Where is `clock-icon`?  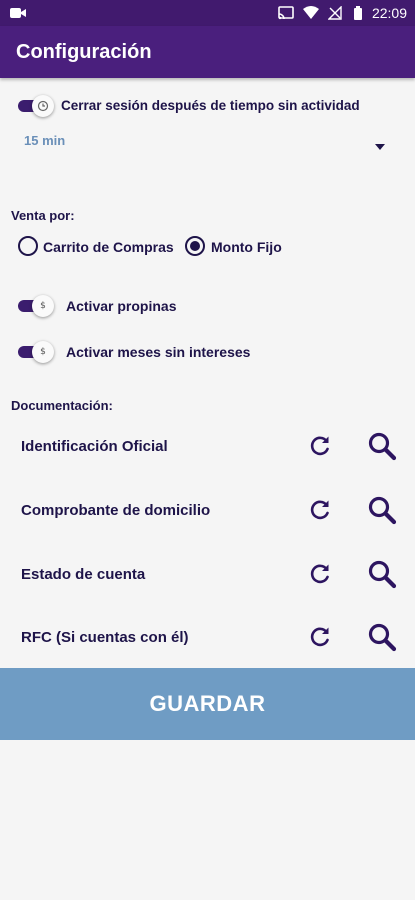
clock-icon is located at coordinates (43, 106).